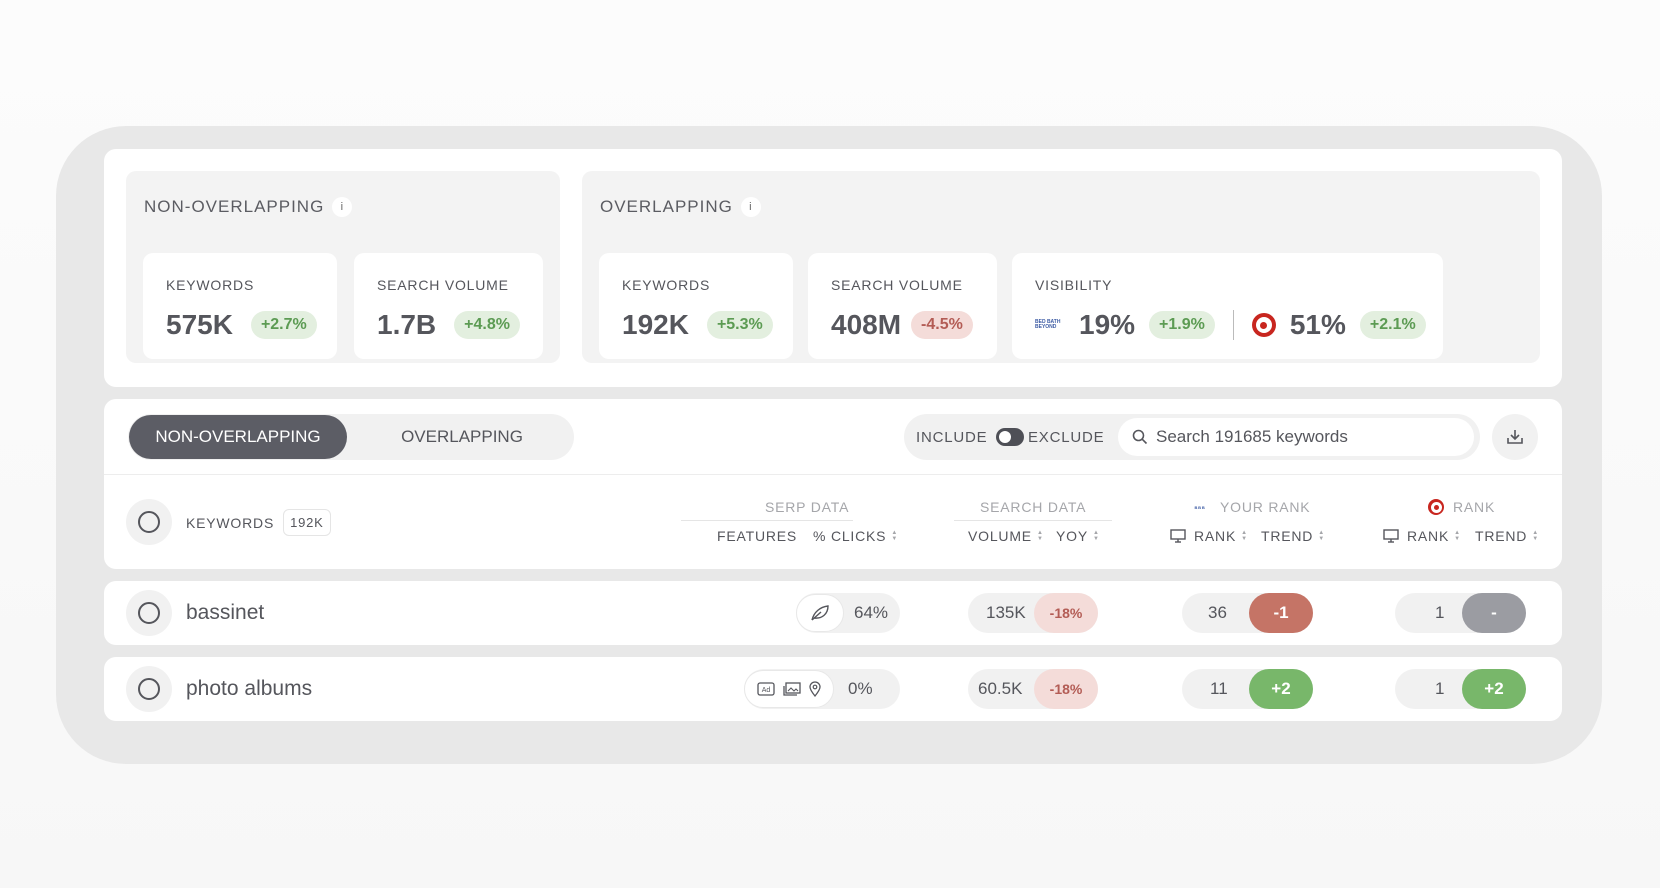 This screenshot has width=1660, height=888. Describe the element at coordinates (249, 688) in the screenshot. I see `keyword-text: photo albums` at that location.